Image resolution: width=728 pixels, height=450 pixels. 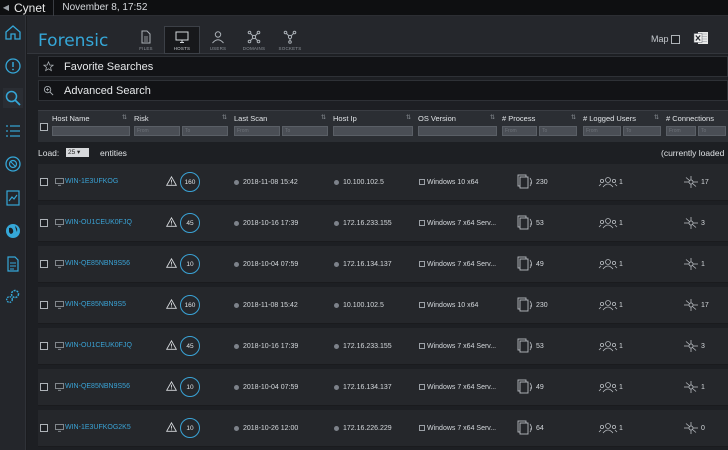 I want to click on list-icon, so click(x=13, y=131).